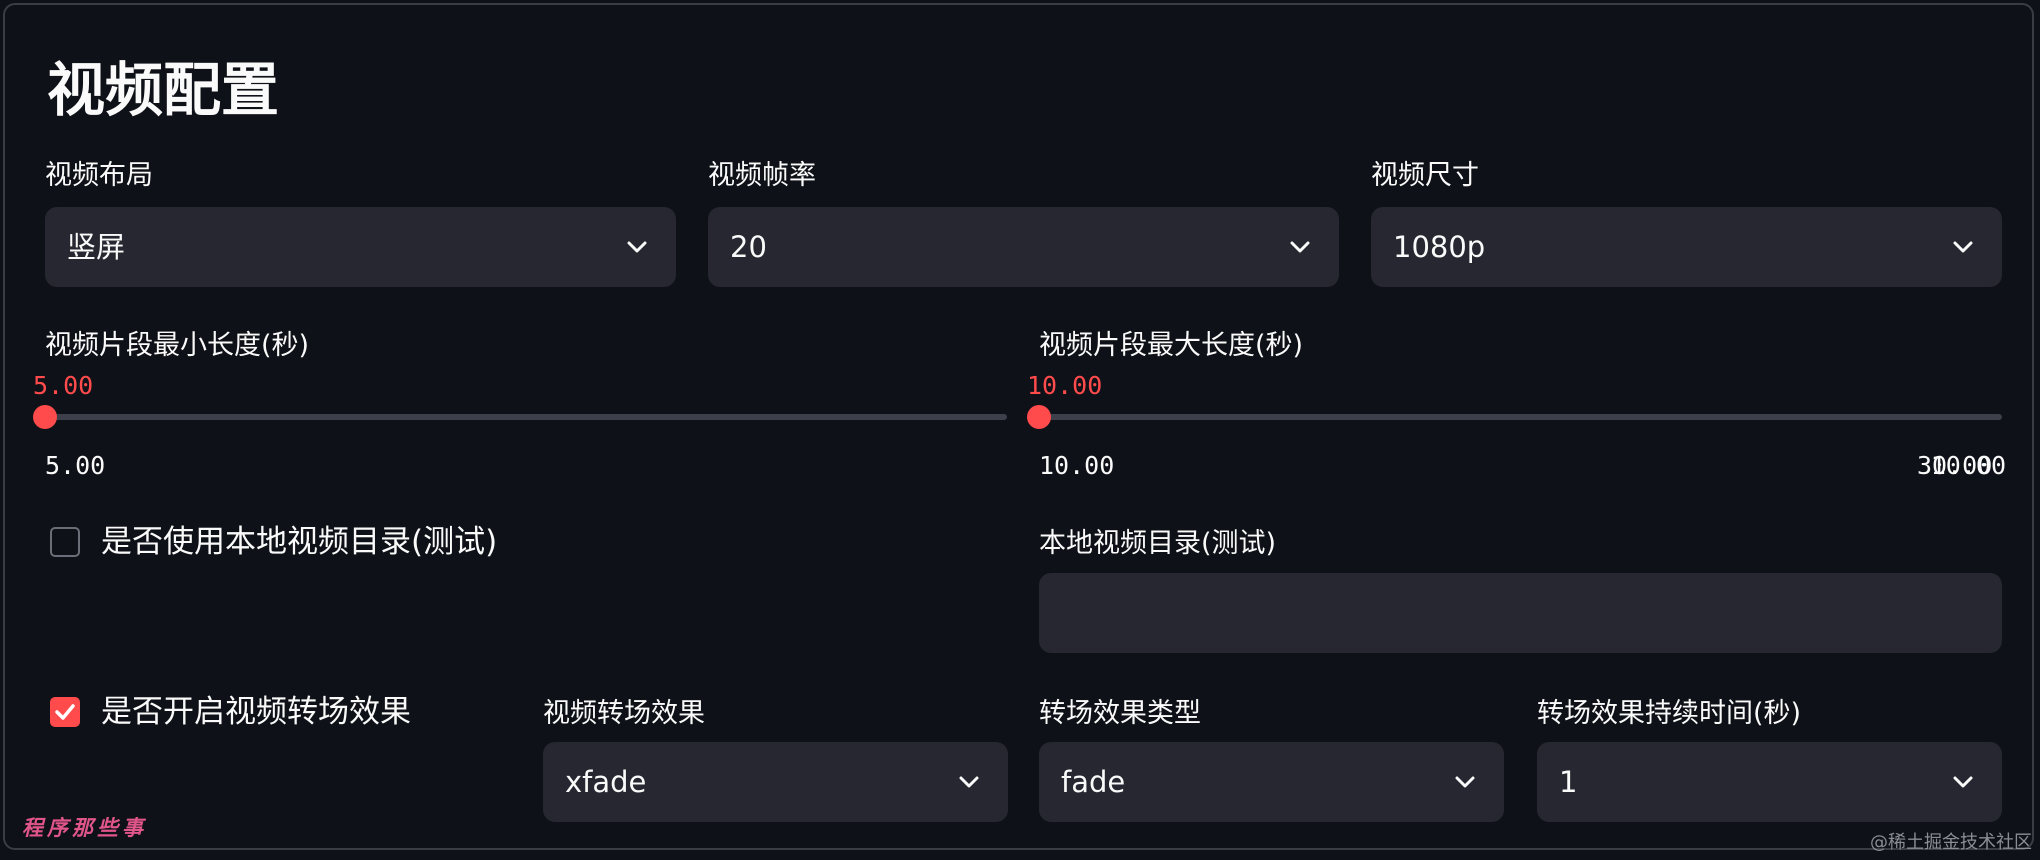  What do you see at coordinates (177, 345) in the screenshot?
I see `min-length-slider-label: 视频片段最小长度(秒)` at bounding box center [177, 345].